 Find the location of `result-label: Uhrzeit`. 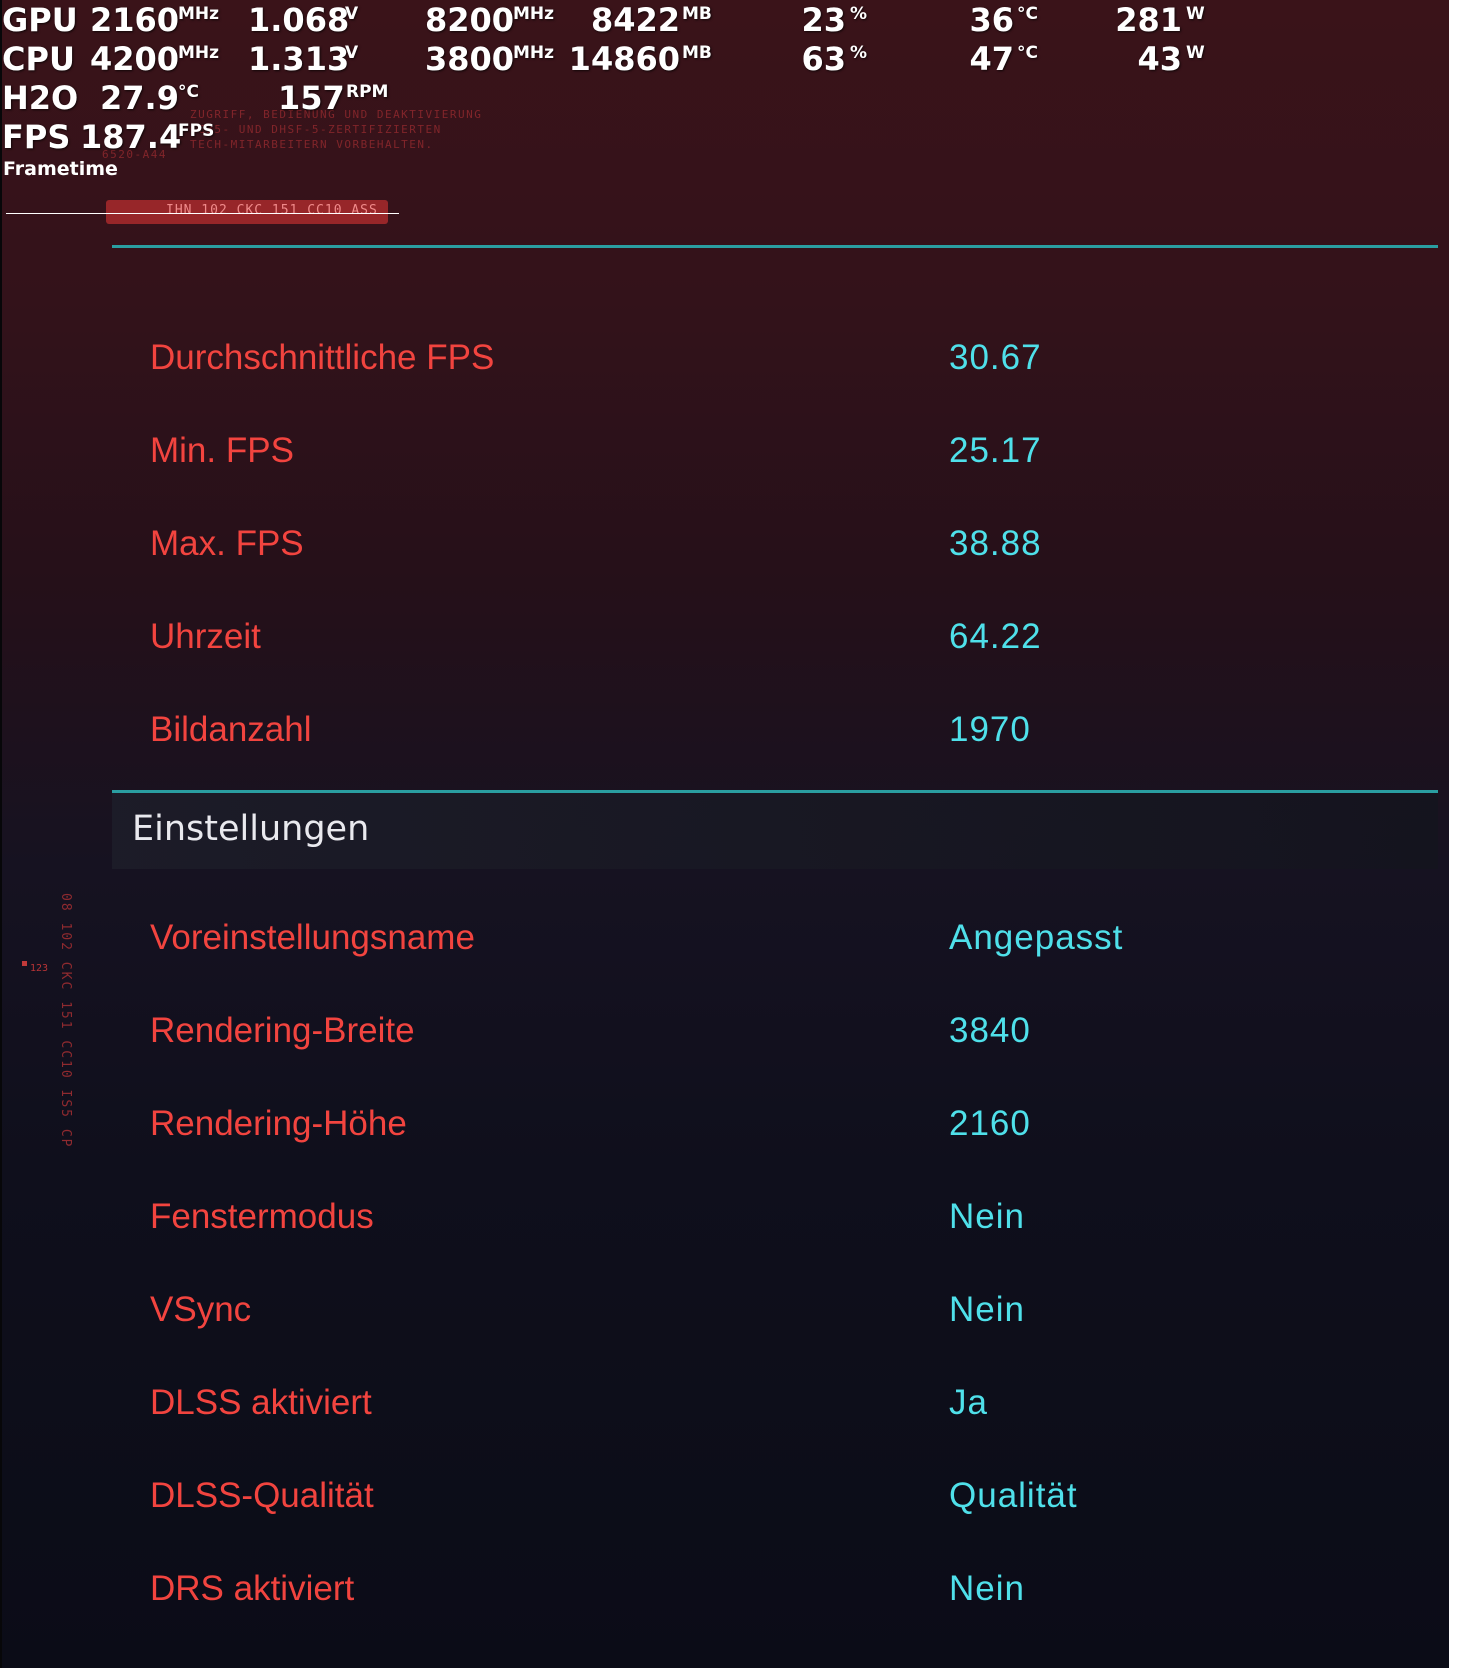

result-label: Uhrzeit is located at coordinates (205, 636).